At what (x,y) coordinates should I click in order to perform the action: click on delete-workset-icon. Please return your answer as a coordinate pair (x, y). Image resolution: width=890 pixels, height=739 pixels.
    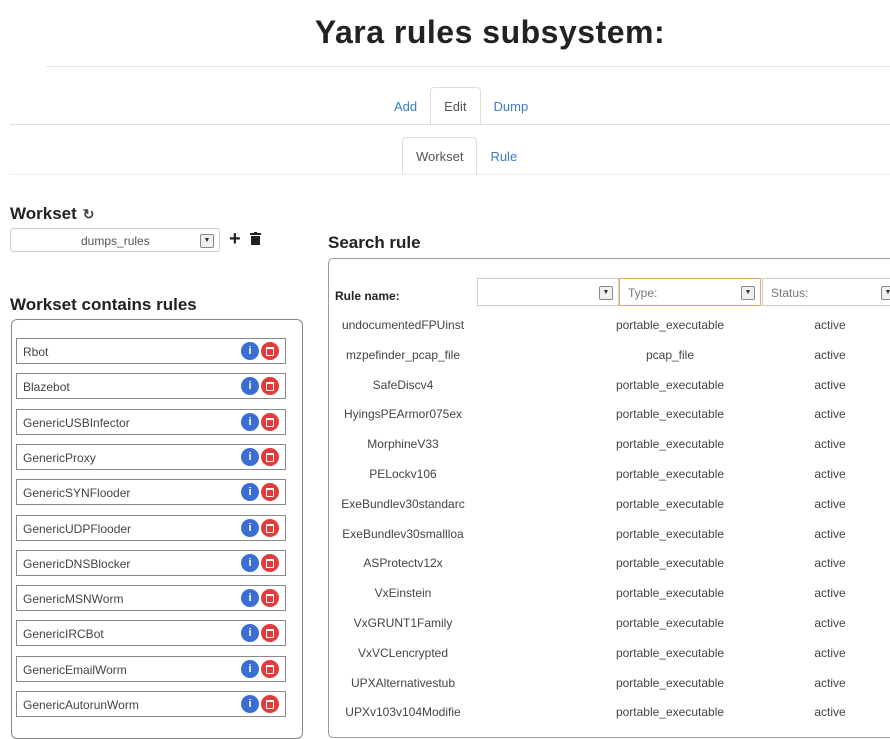
    Looking at the image, I should click on (255, 241).